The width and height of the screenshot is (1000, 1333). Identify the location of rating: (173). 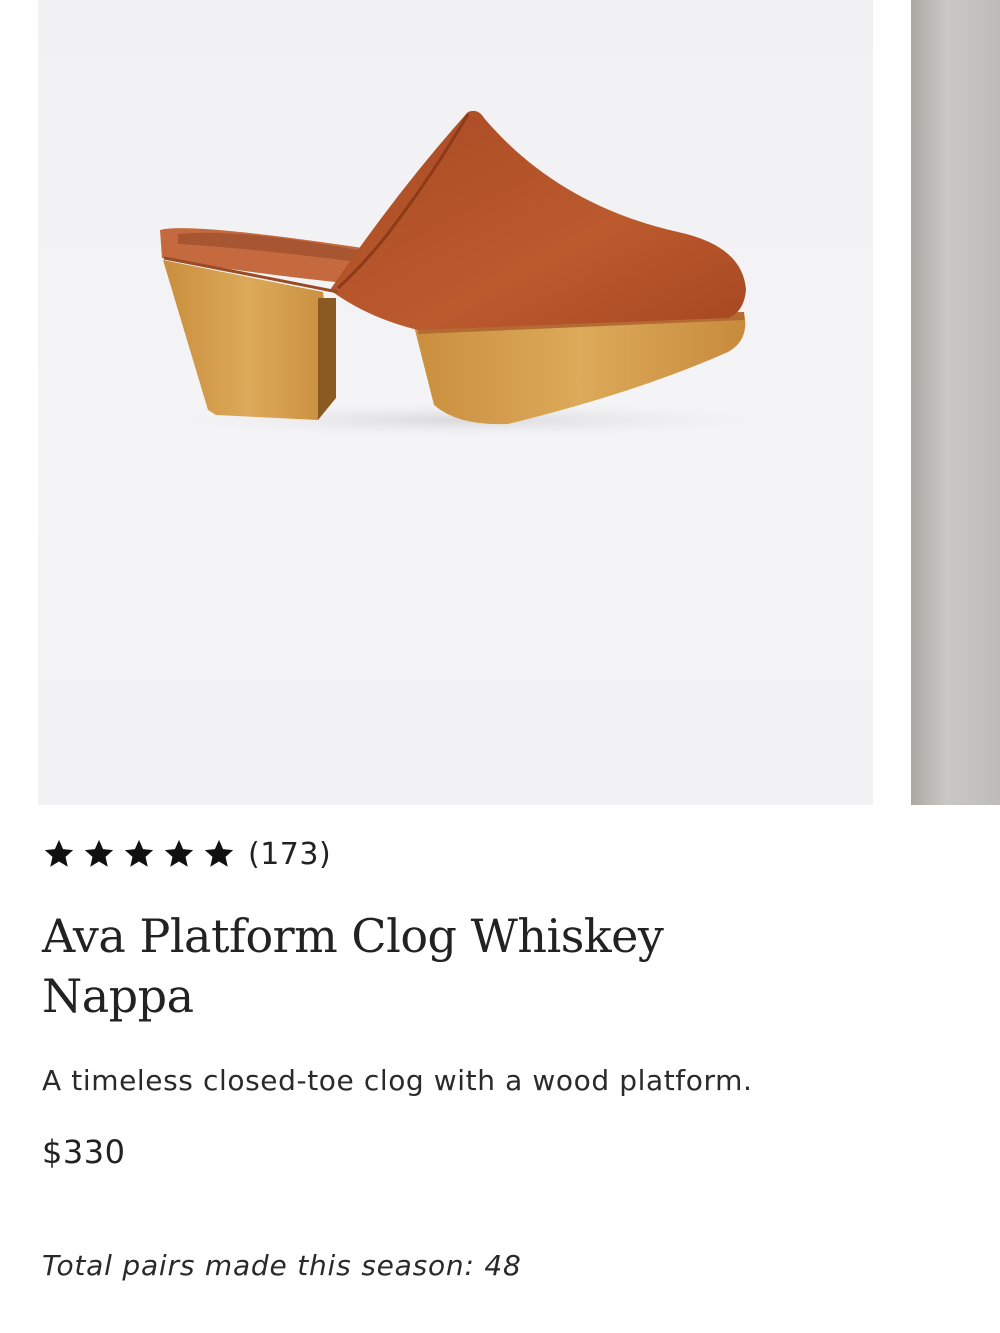
(492, 854).